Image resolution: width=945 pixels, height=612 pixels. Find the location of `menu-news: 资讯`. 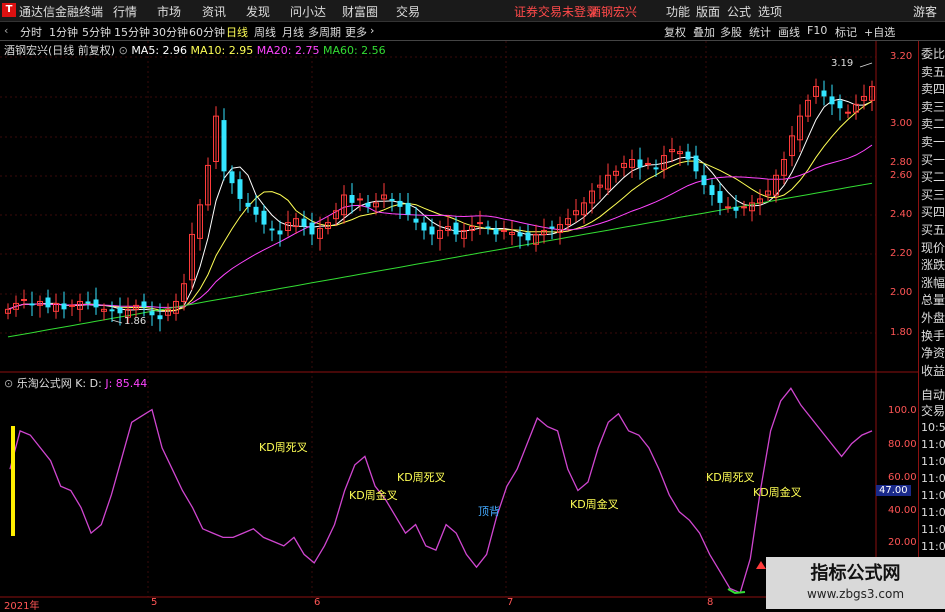

menu-news: 资讯 is located at coordinates (214, 11).